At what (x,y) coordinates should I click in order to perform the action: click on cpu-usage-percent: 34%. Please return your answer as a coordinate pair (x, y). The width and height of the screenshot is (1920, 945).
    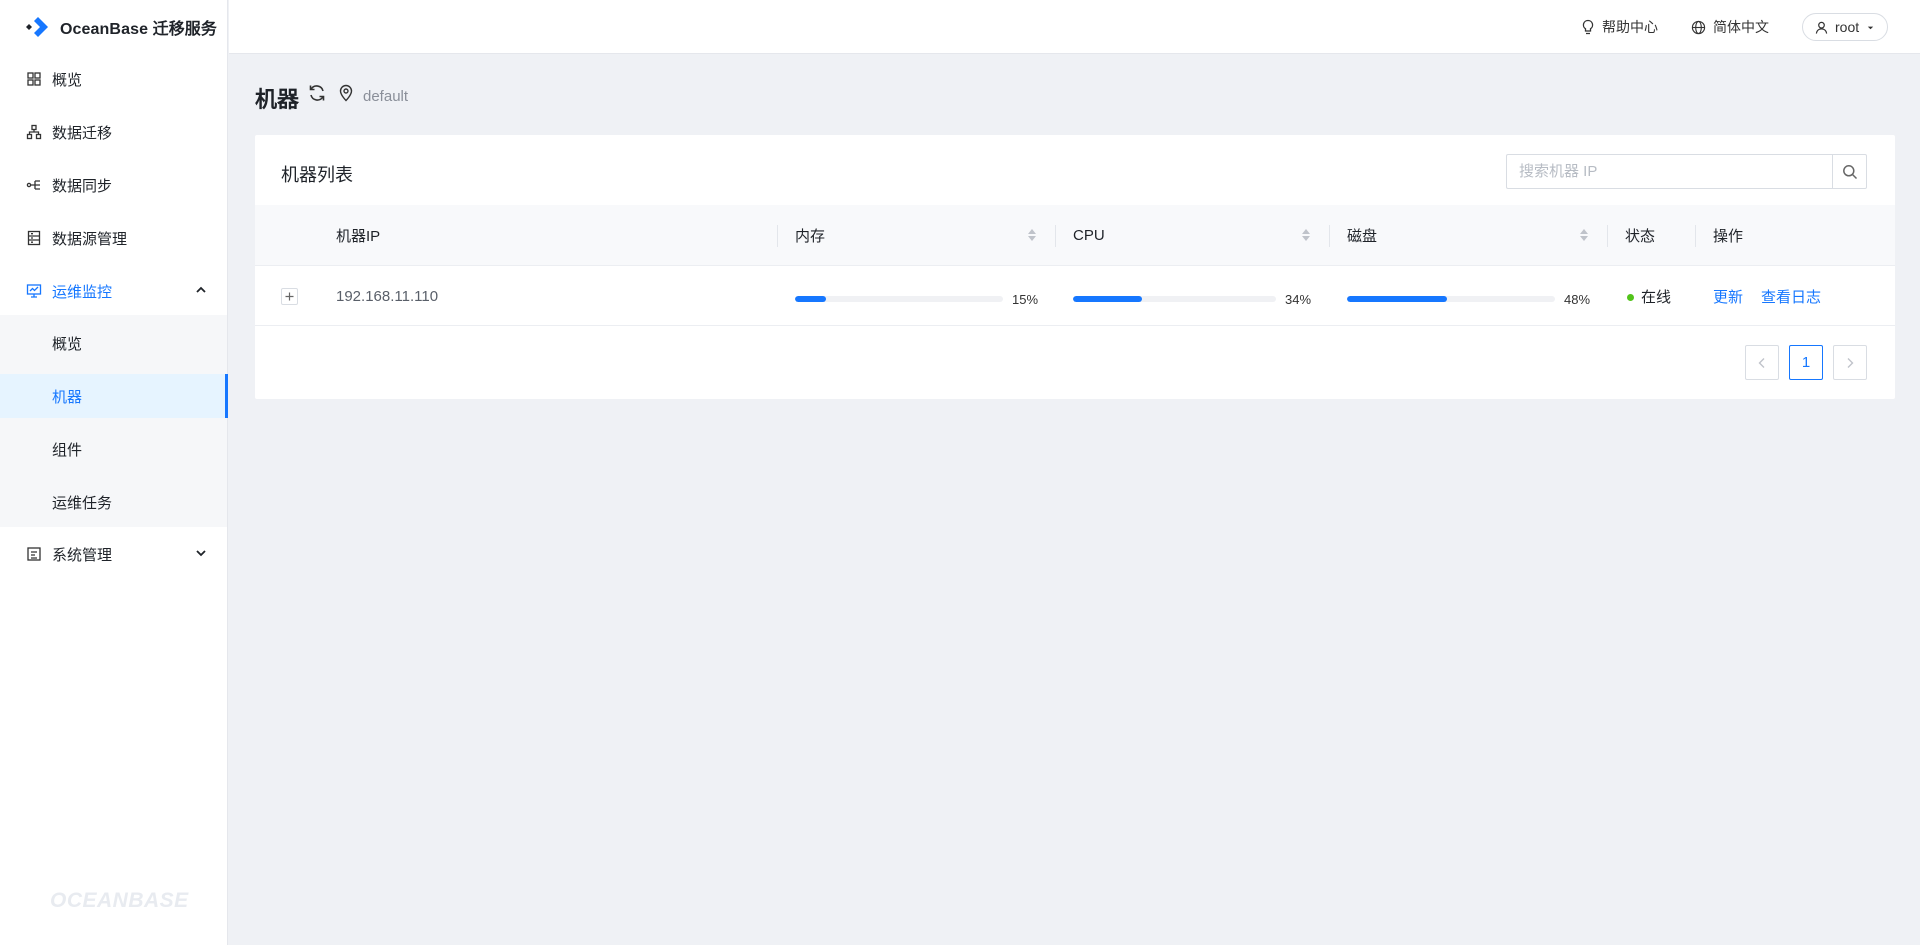
    Looking at the image, I should click on (1298, 299).